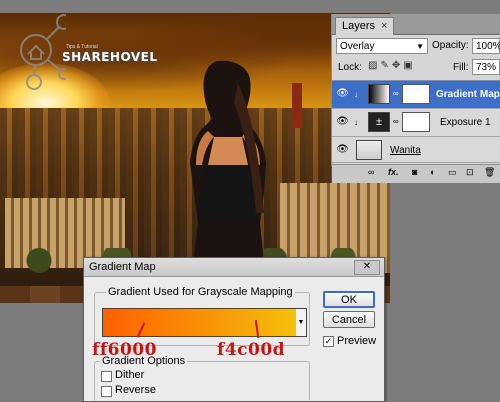 This screenshot has width=500, height=402. I want to click on chevron-down-icon: ▼, so click(420, 46).